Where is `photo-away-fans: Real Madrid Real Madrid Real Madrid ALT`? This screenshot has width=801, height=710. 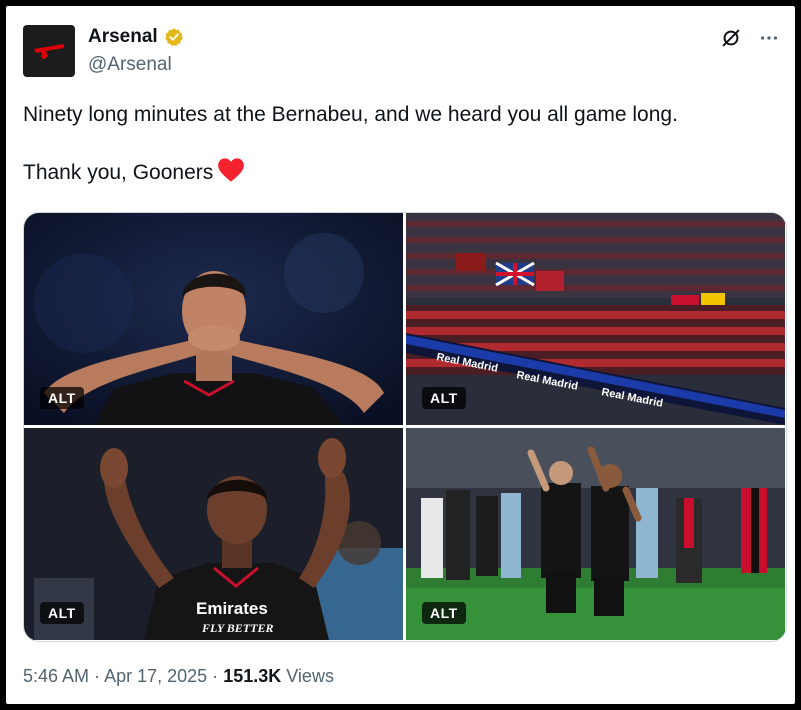 photo-away-fans: Real Madrid Real Madrid Real Madrid ALT is located at coordinates (595, 319).